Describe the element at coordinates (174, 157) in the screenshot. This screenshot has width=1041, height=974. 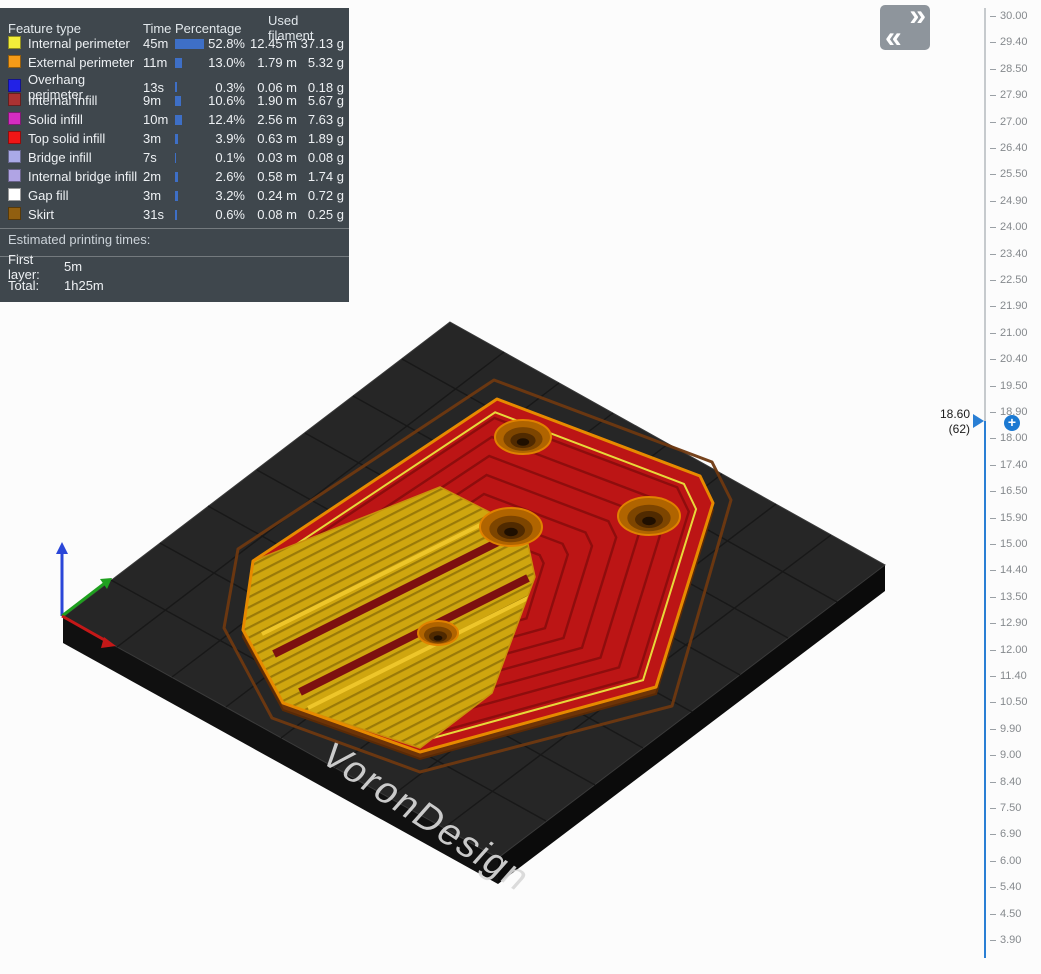
I see `legend-row: Bridge infill 7s 0.1% 0.03 m 0.08 g` at that location.